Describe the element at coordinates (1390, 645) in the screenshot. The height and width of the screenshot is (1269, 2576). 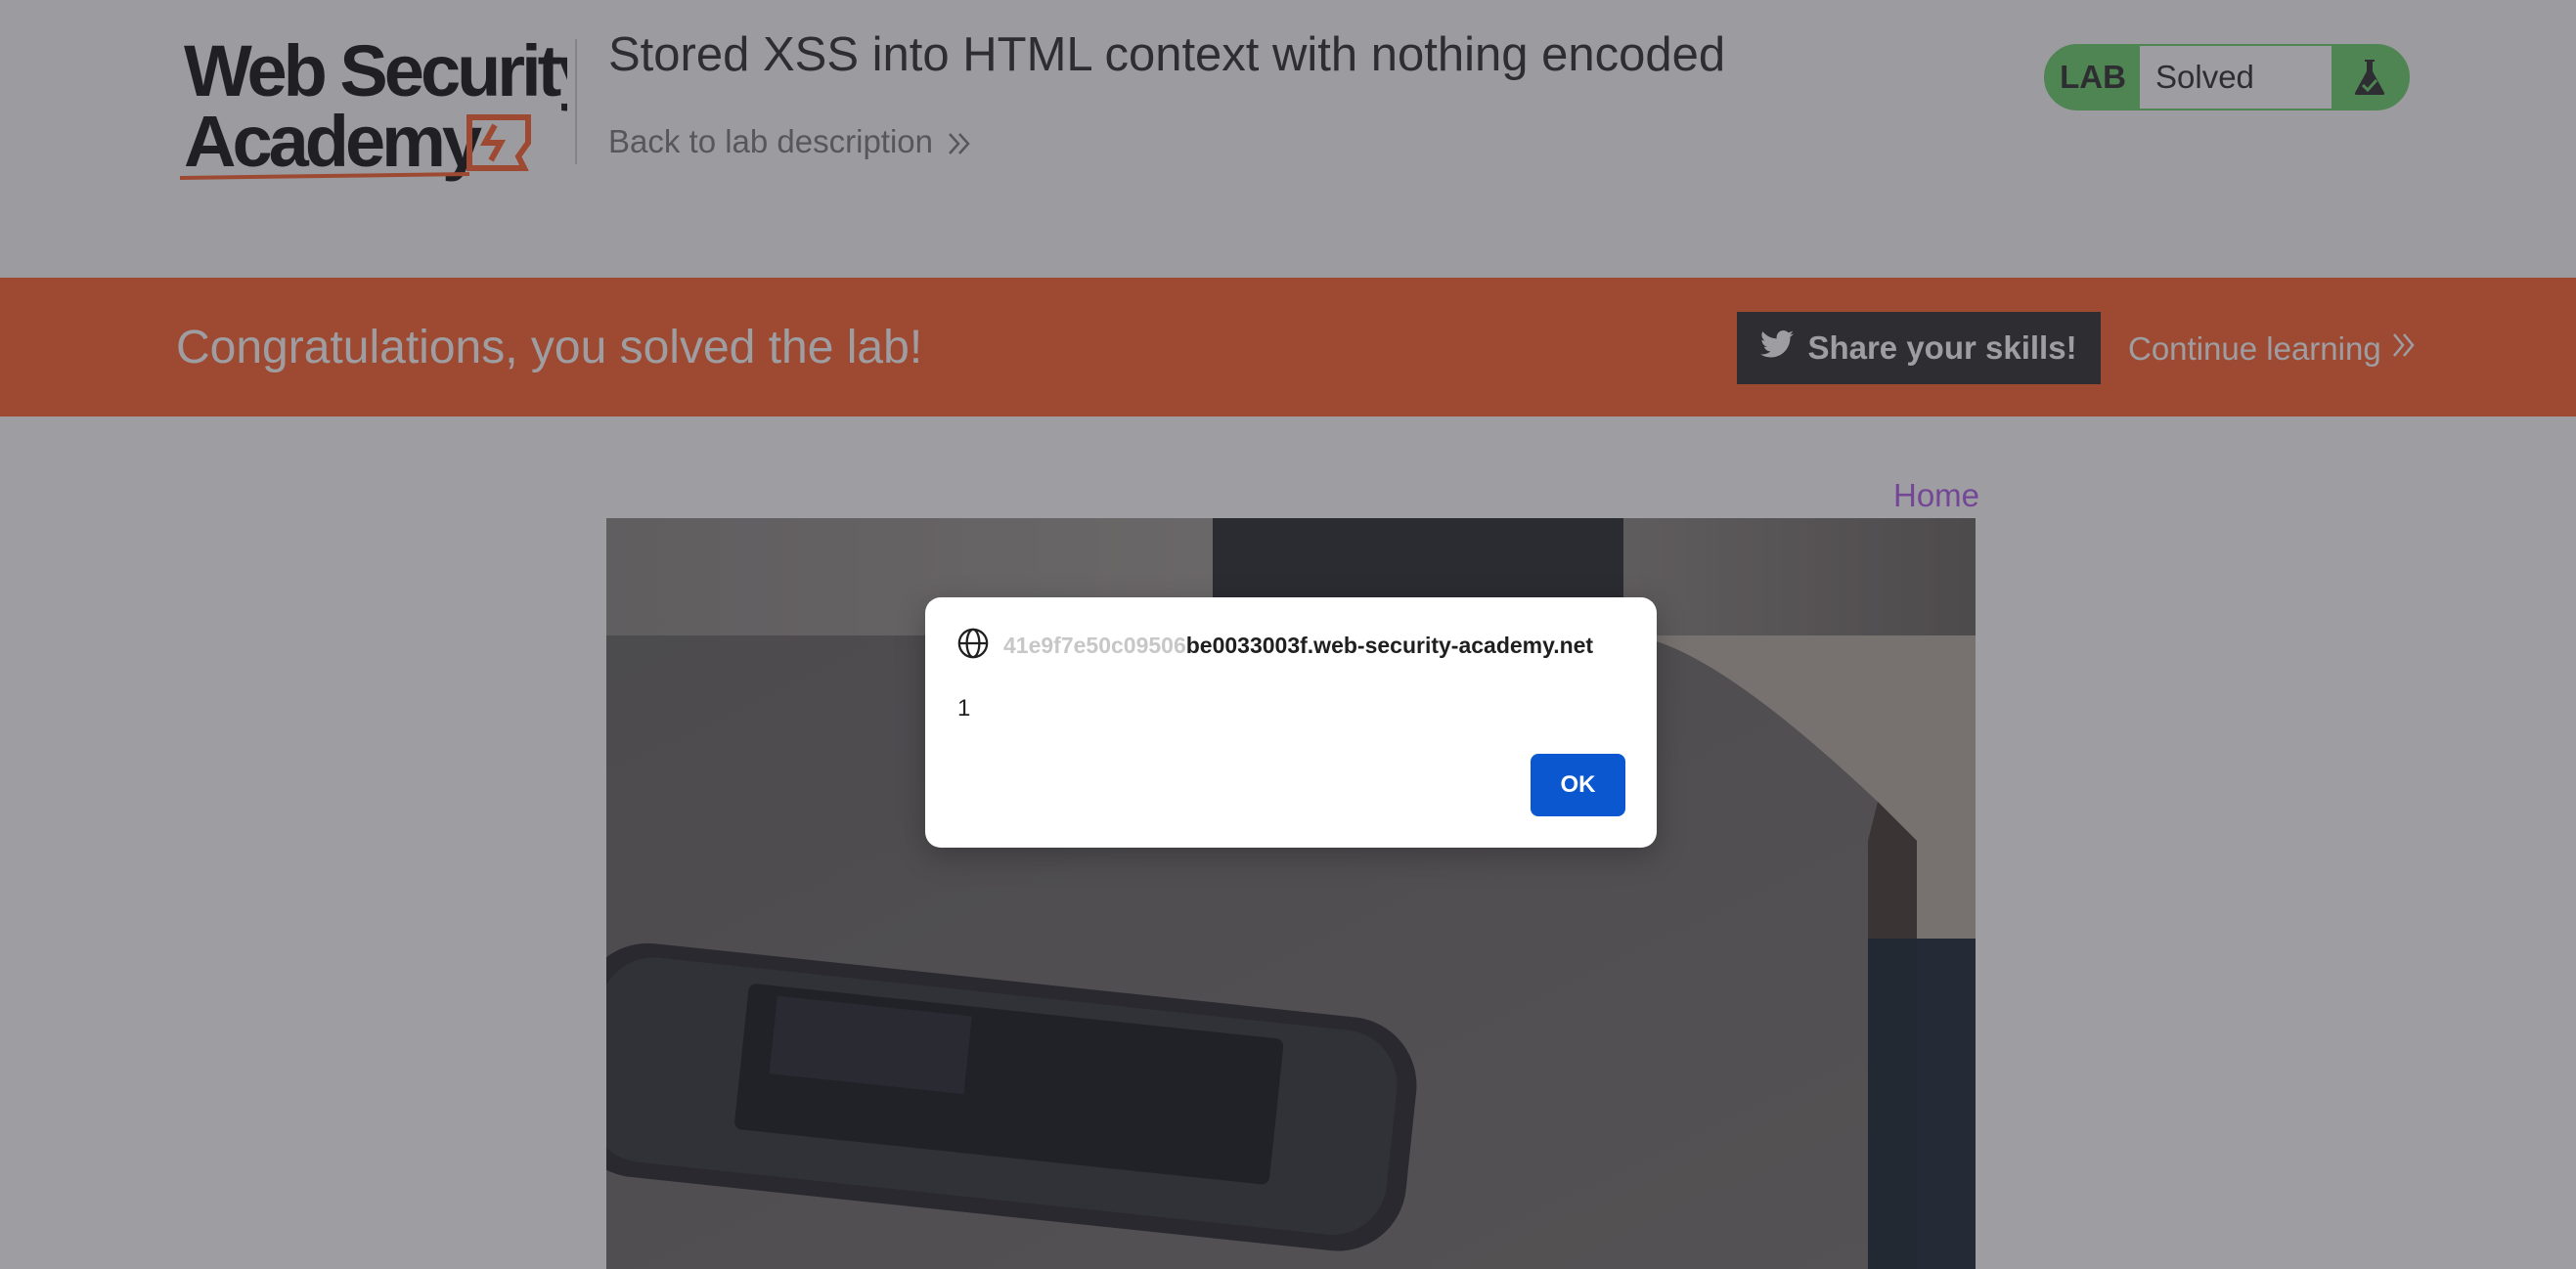
I see `origin-host-rest: be0033003f.web-security-academy.net` at that location.